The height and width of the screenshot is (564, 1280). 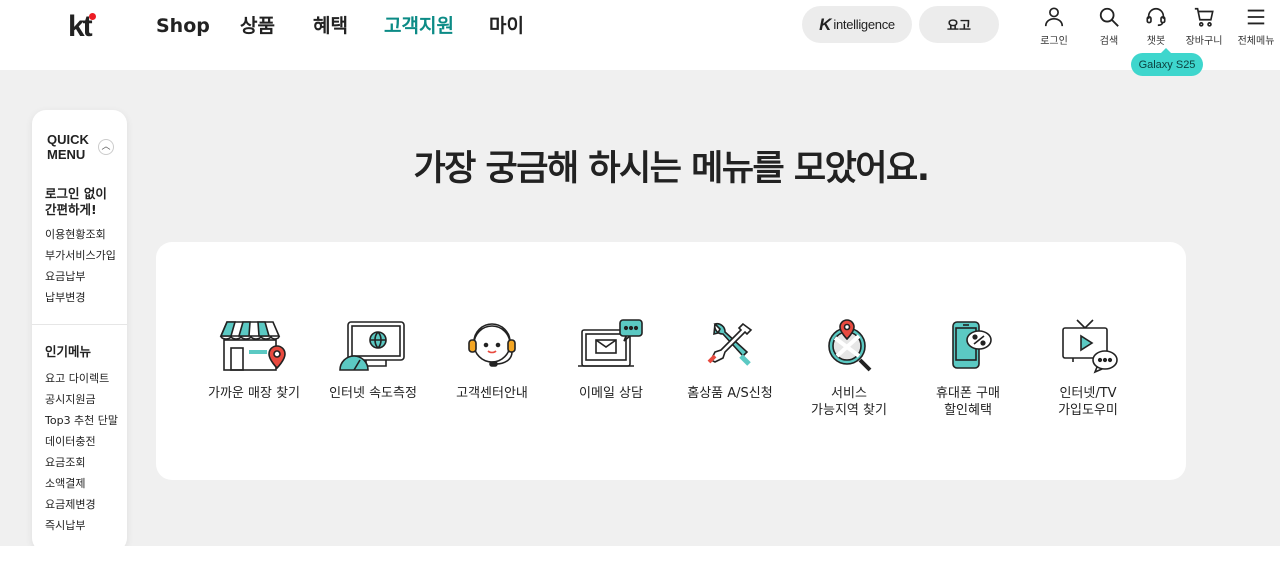 I want to click on login-button: 로그인, so click(x=1054, y=26).